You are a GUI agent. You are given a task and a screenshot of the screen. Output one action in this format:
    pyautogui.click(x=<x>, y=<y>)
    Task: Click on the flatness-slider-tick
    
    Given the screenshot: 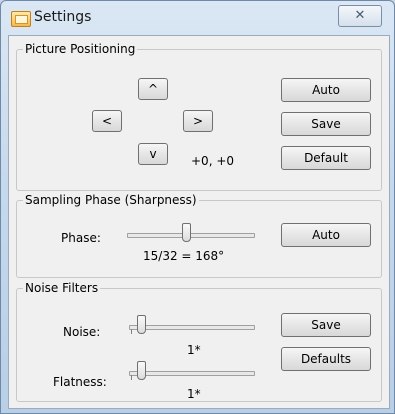 What is the action you would take?
    pyautogui.click(x=131, y=377)
    